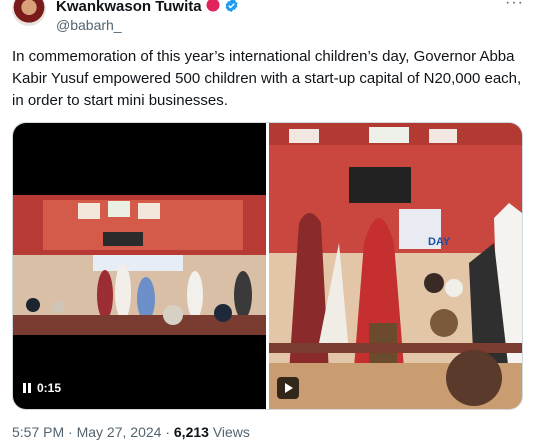 Image resolution: width=543 pixels, height=446 pixels. Describe the element at coordinates (439, 242) in the screenshot. I see `banner-text: DAY` at that location.